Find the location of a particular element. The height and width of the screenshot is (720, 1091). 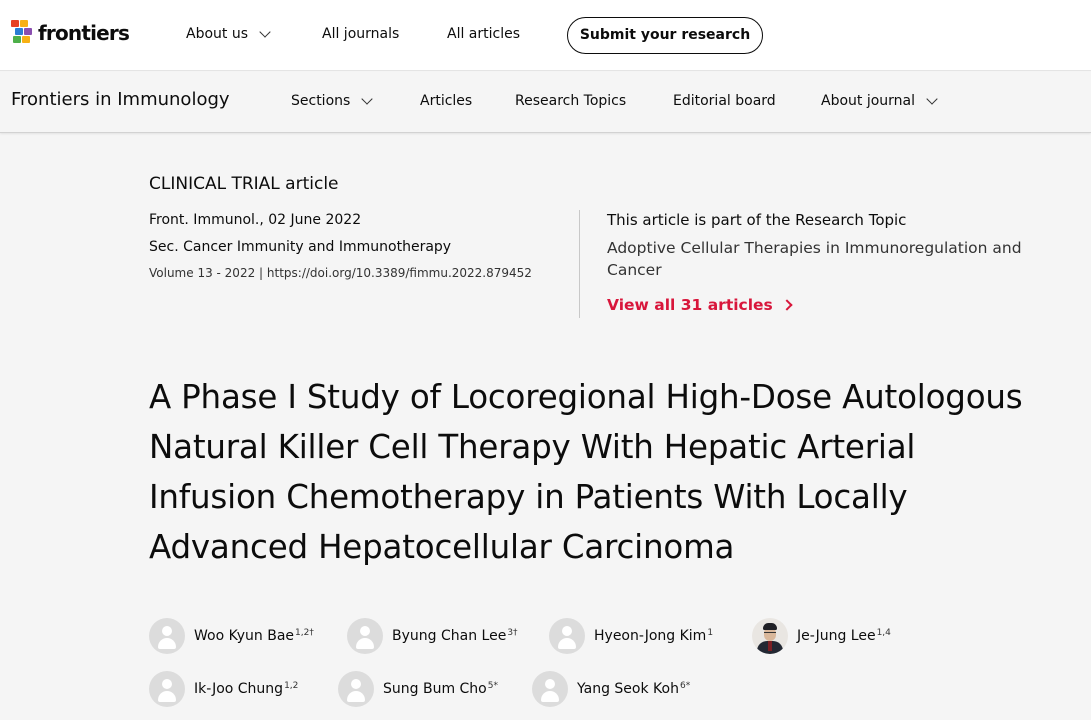

article-type: CLINICAL TRIAL article is located at coordinates (244, 184).